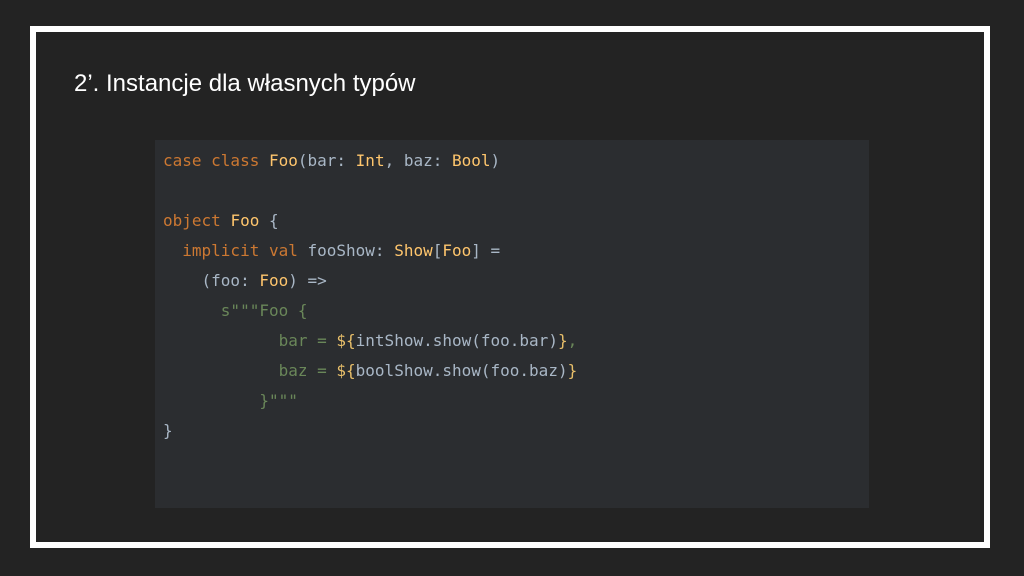 The width and height of the screenshot is (1024, 576). What do you see at coordinates (572, 340) in the screenshot?
I see `code-token: ,` at bounding box center [572, 340].